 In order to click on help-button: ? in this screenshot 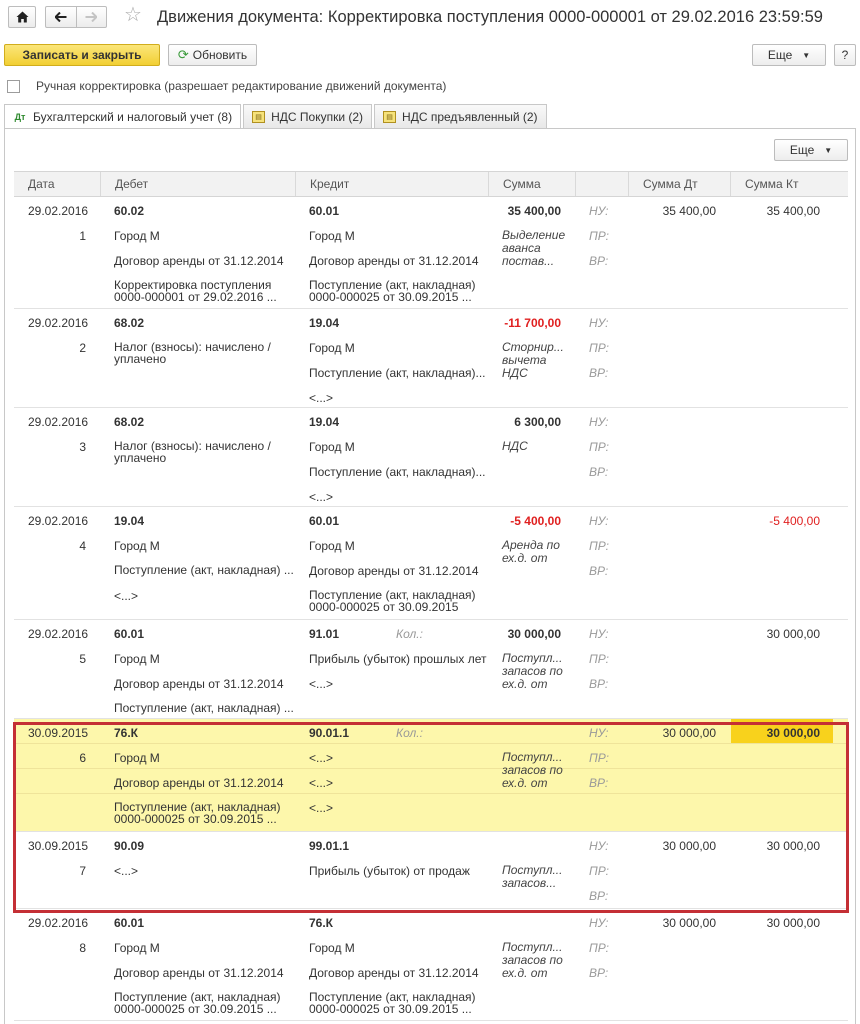, I will do `click(845, 55)`.